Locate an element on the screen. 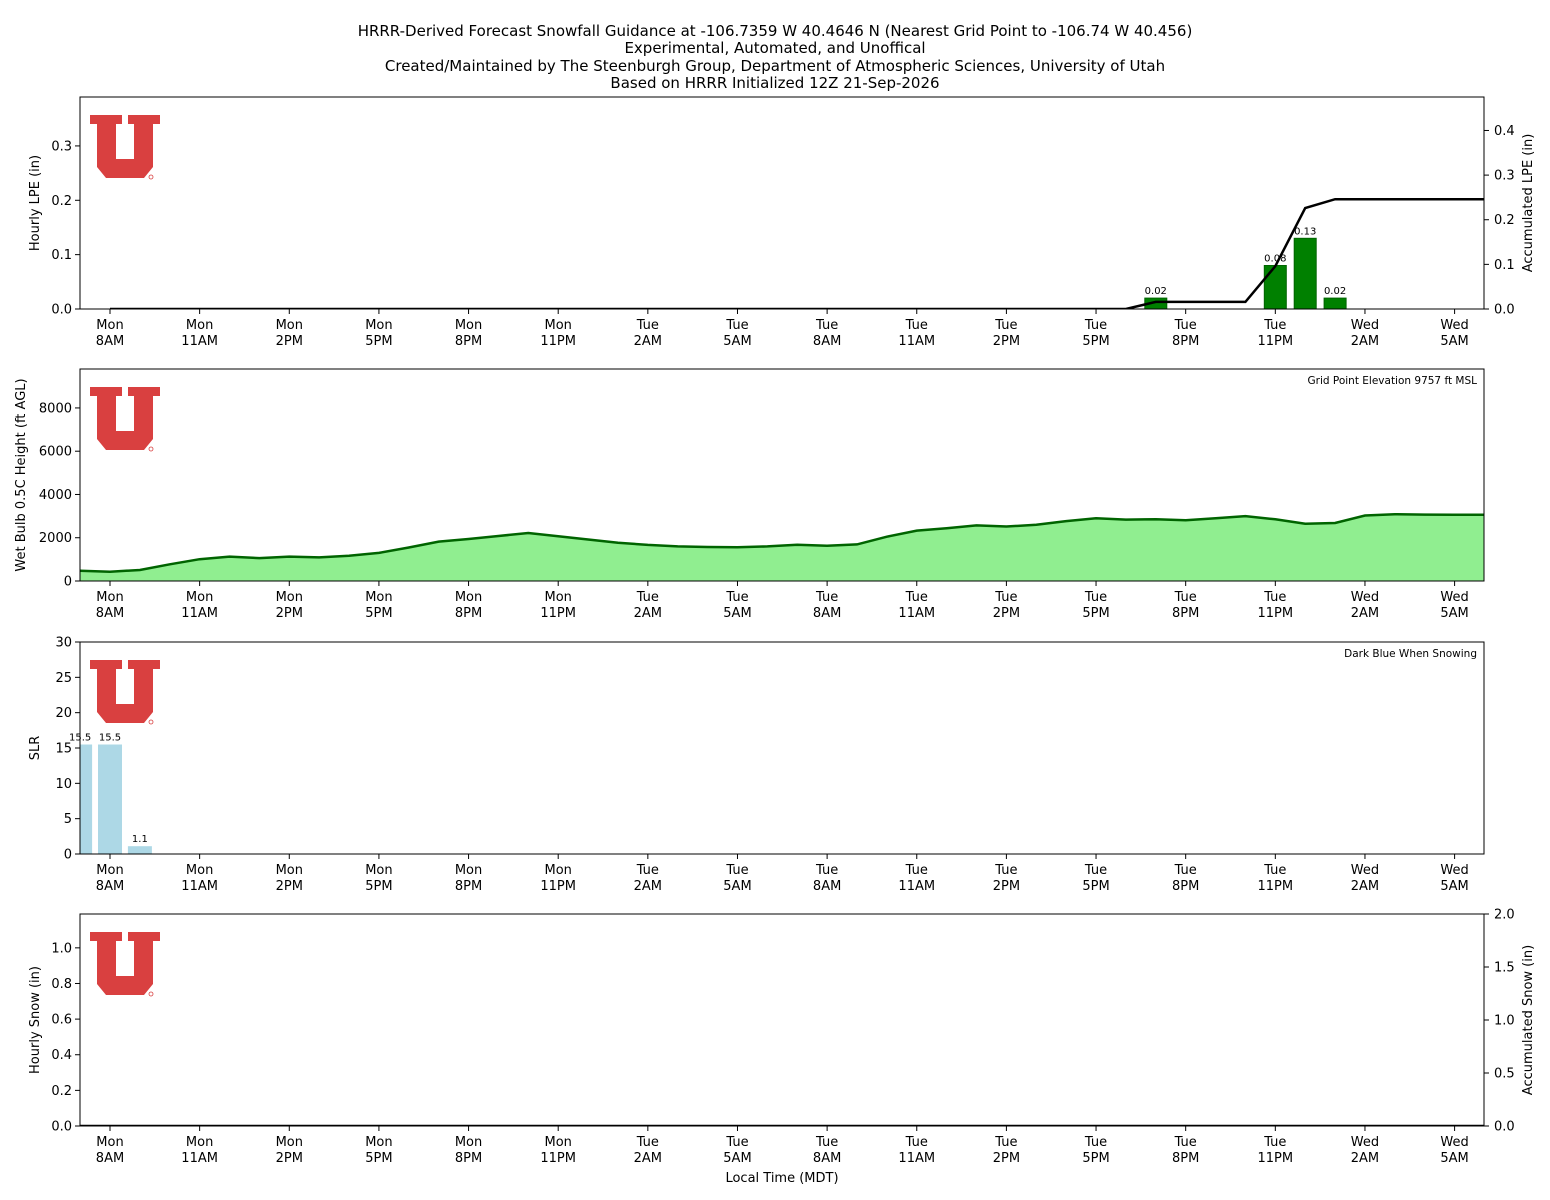  right-y-tick-label-1: 0.5 is located at coordinates (1504, 1074).